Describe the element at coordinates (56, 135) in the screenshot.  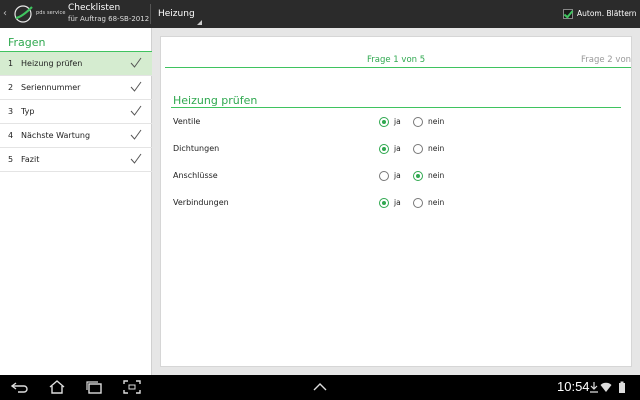
I see `sidebar-item-label: Nächste Wartung` at that location.